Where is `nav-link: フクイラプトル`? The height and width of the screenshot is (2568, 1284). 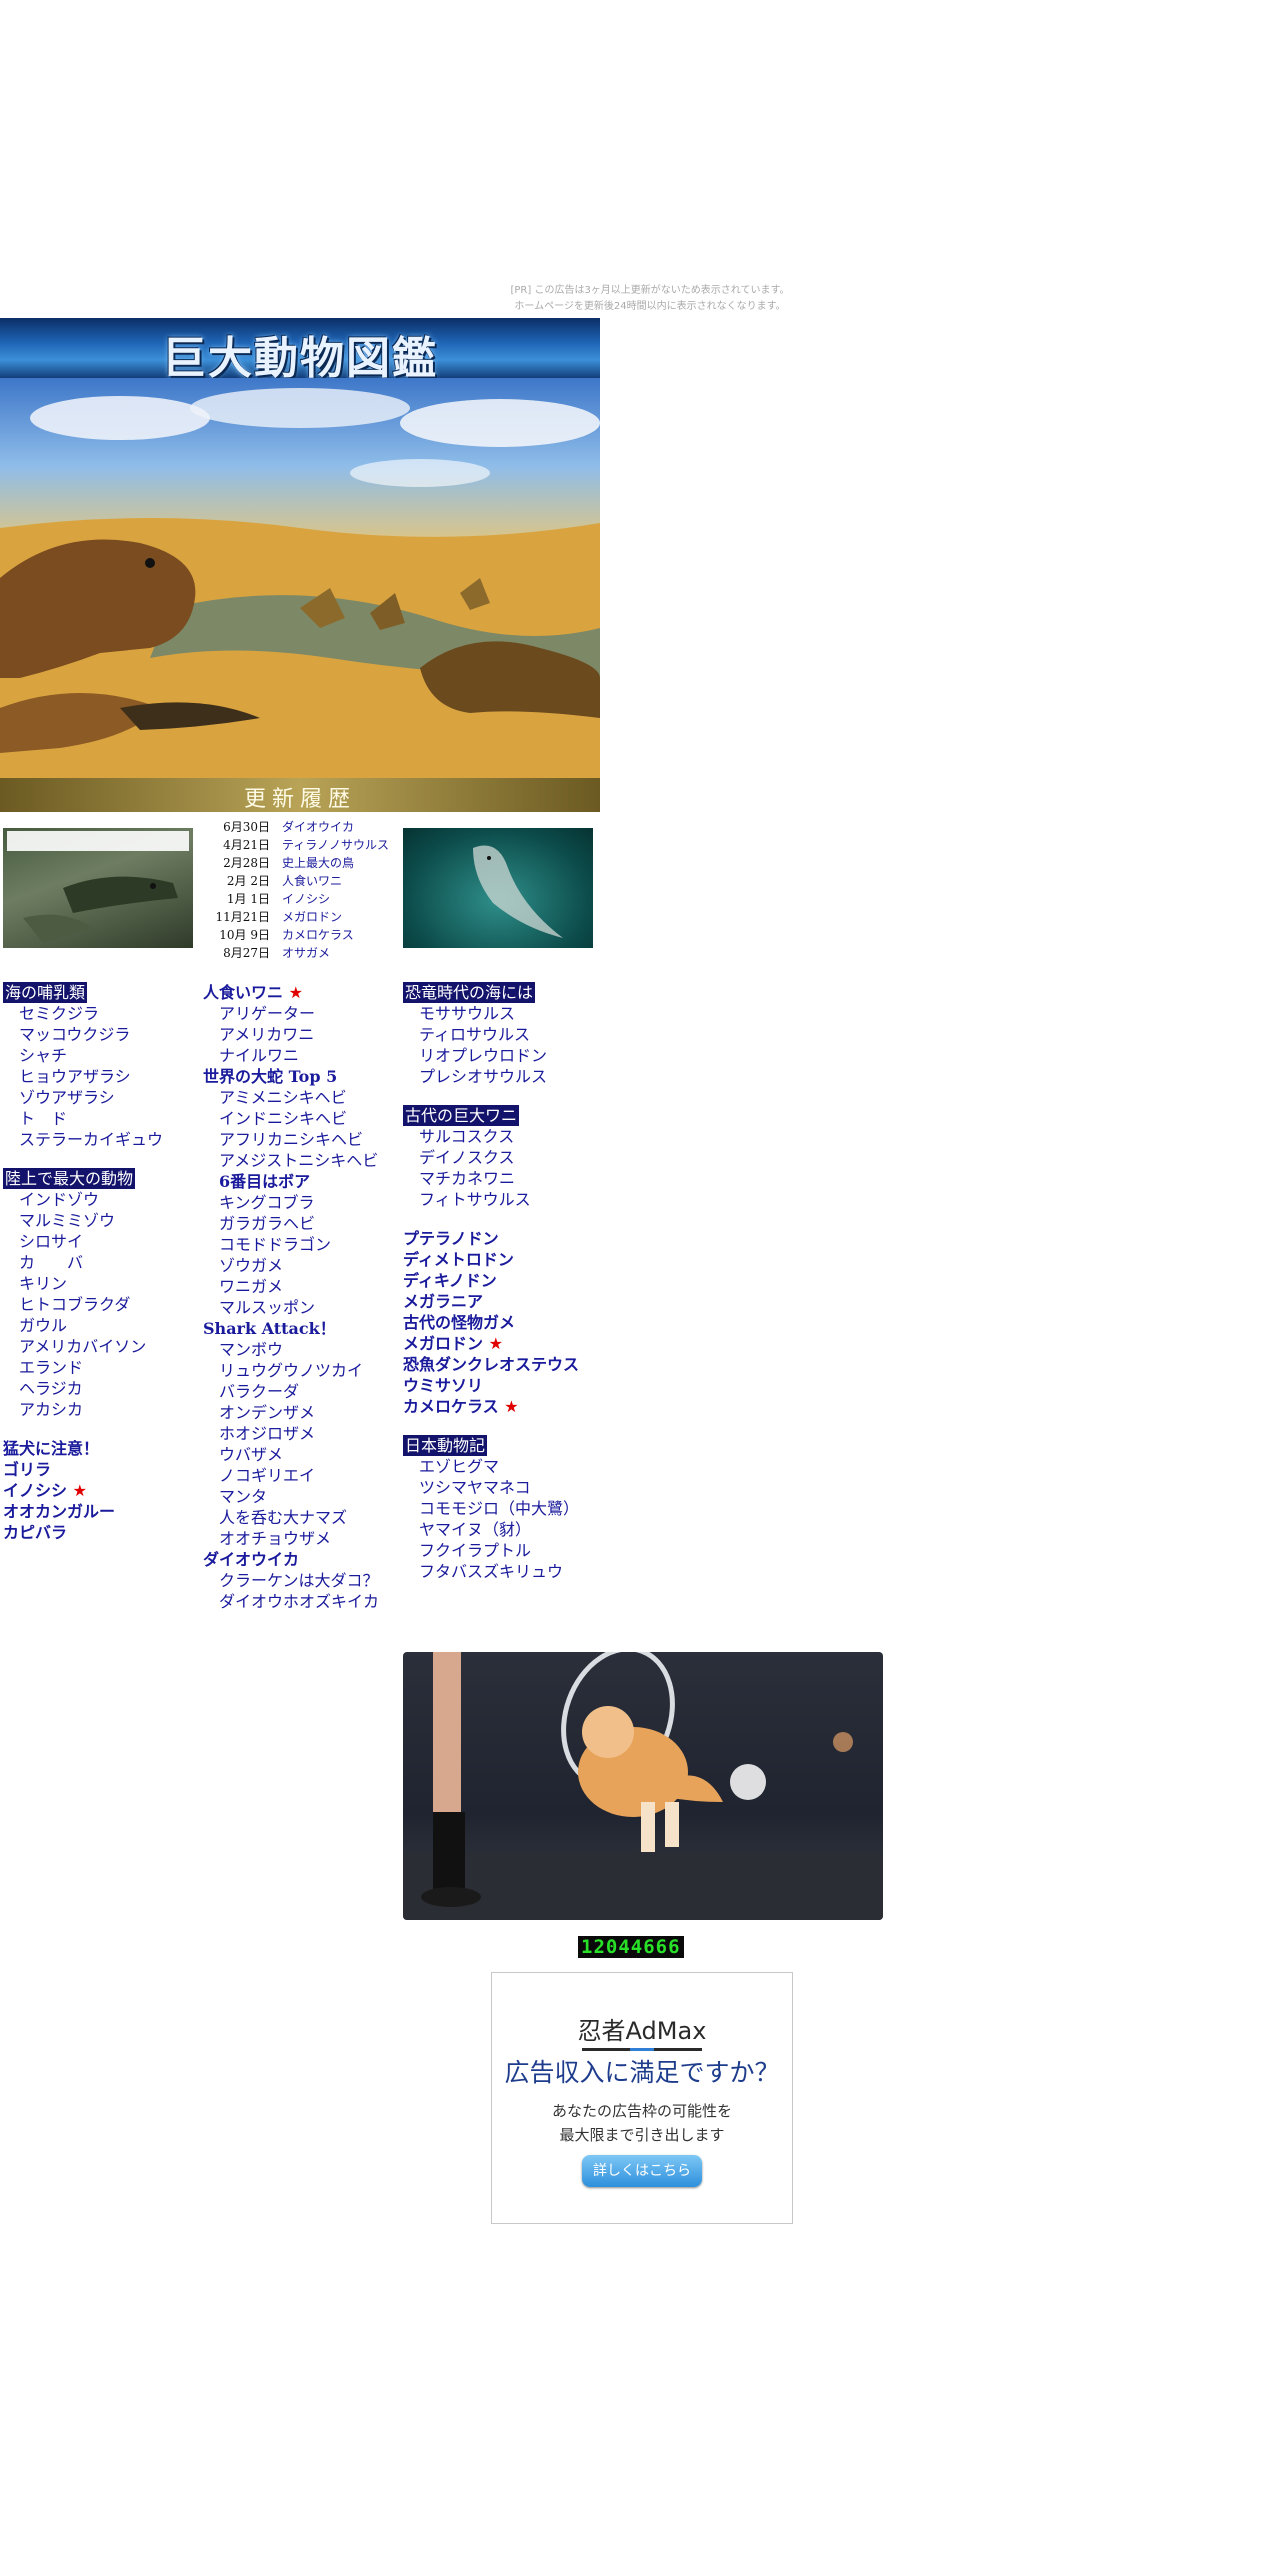 nav-link: フクイラプトル is located at coordinates (475, 1550).